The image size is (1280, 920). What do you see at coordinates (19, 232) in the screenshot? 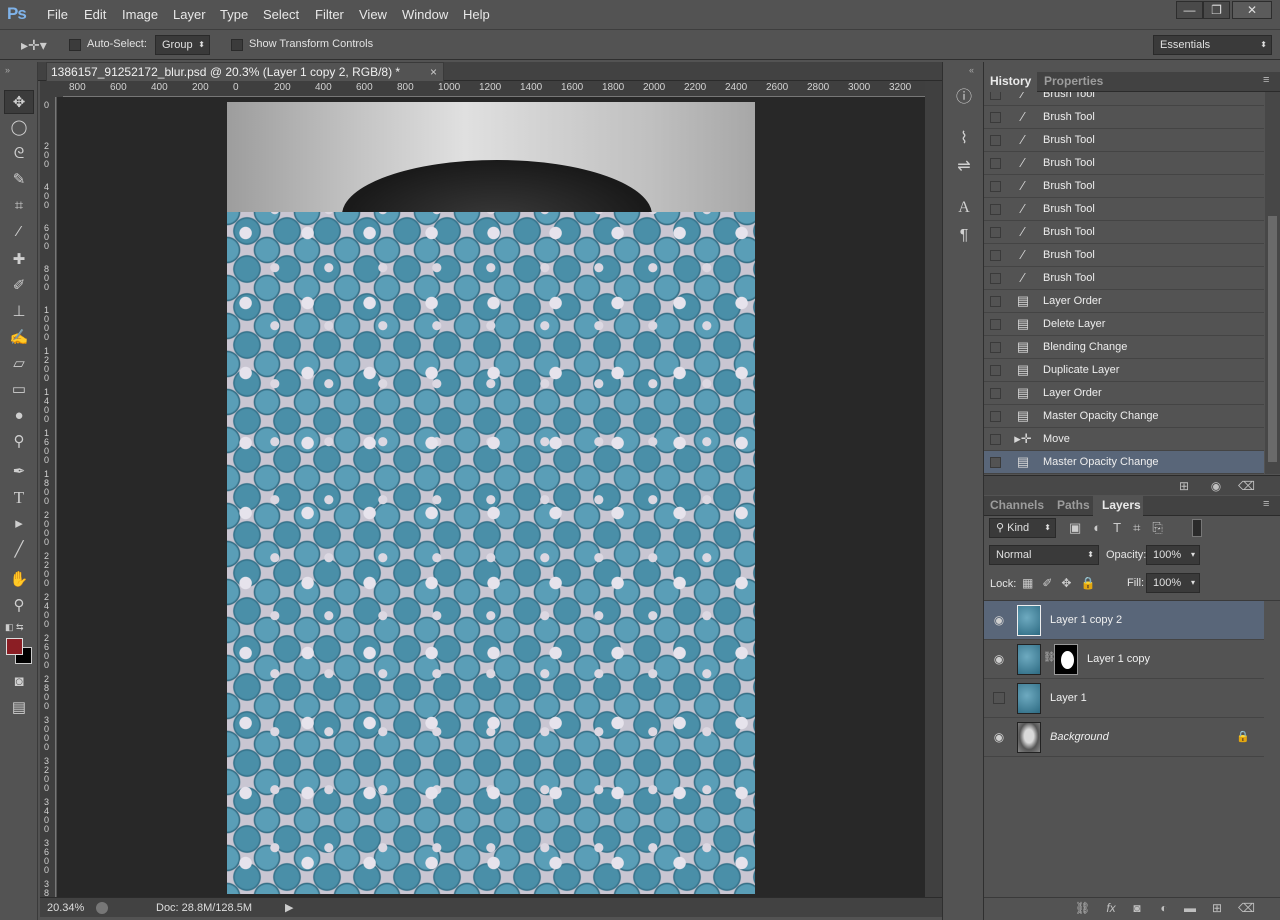
I see `eyedropper-tool-icon: ⁄` at bounding box center [19, 232].